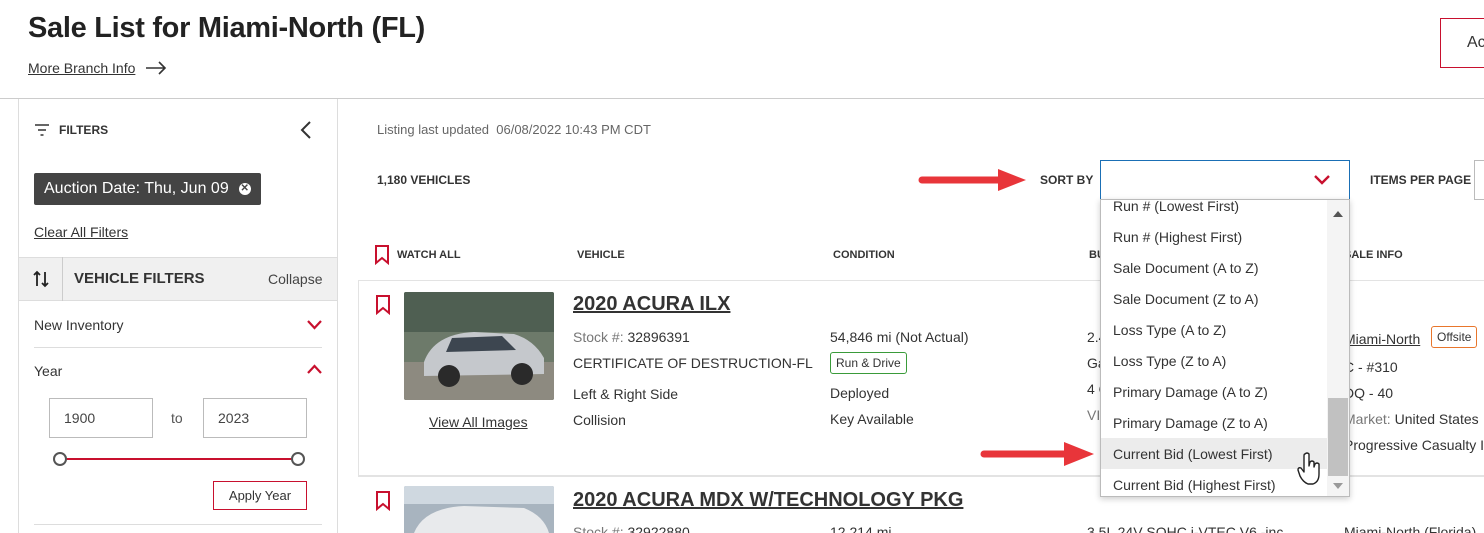 The width and height of the screenshot is (1484, 533). Describe the element at coordinates (1410, 528) in the screenshot. I see `sale-branch: Miami-North (Florida)` at that location.